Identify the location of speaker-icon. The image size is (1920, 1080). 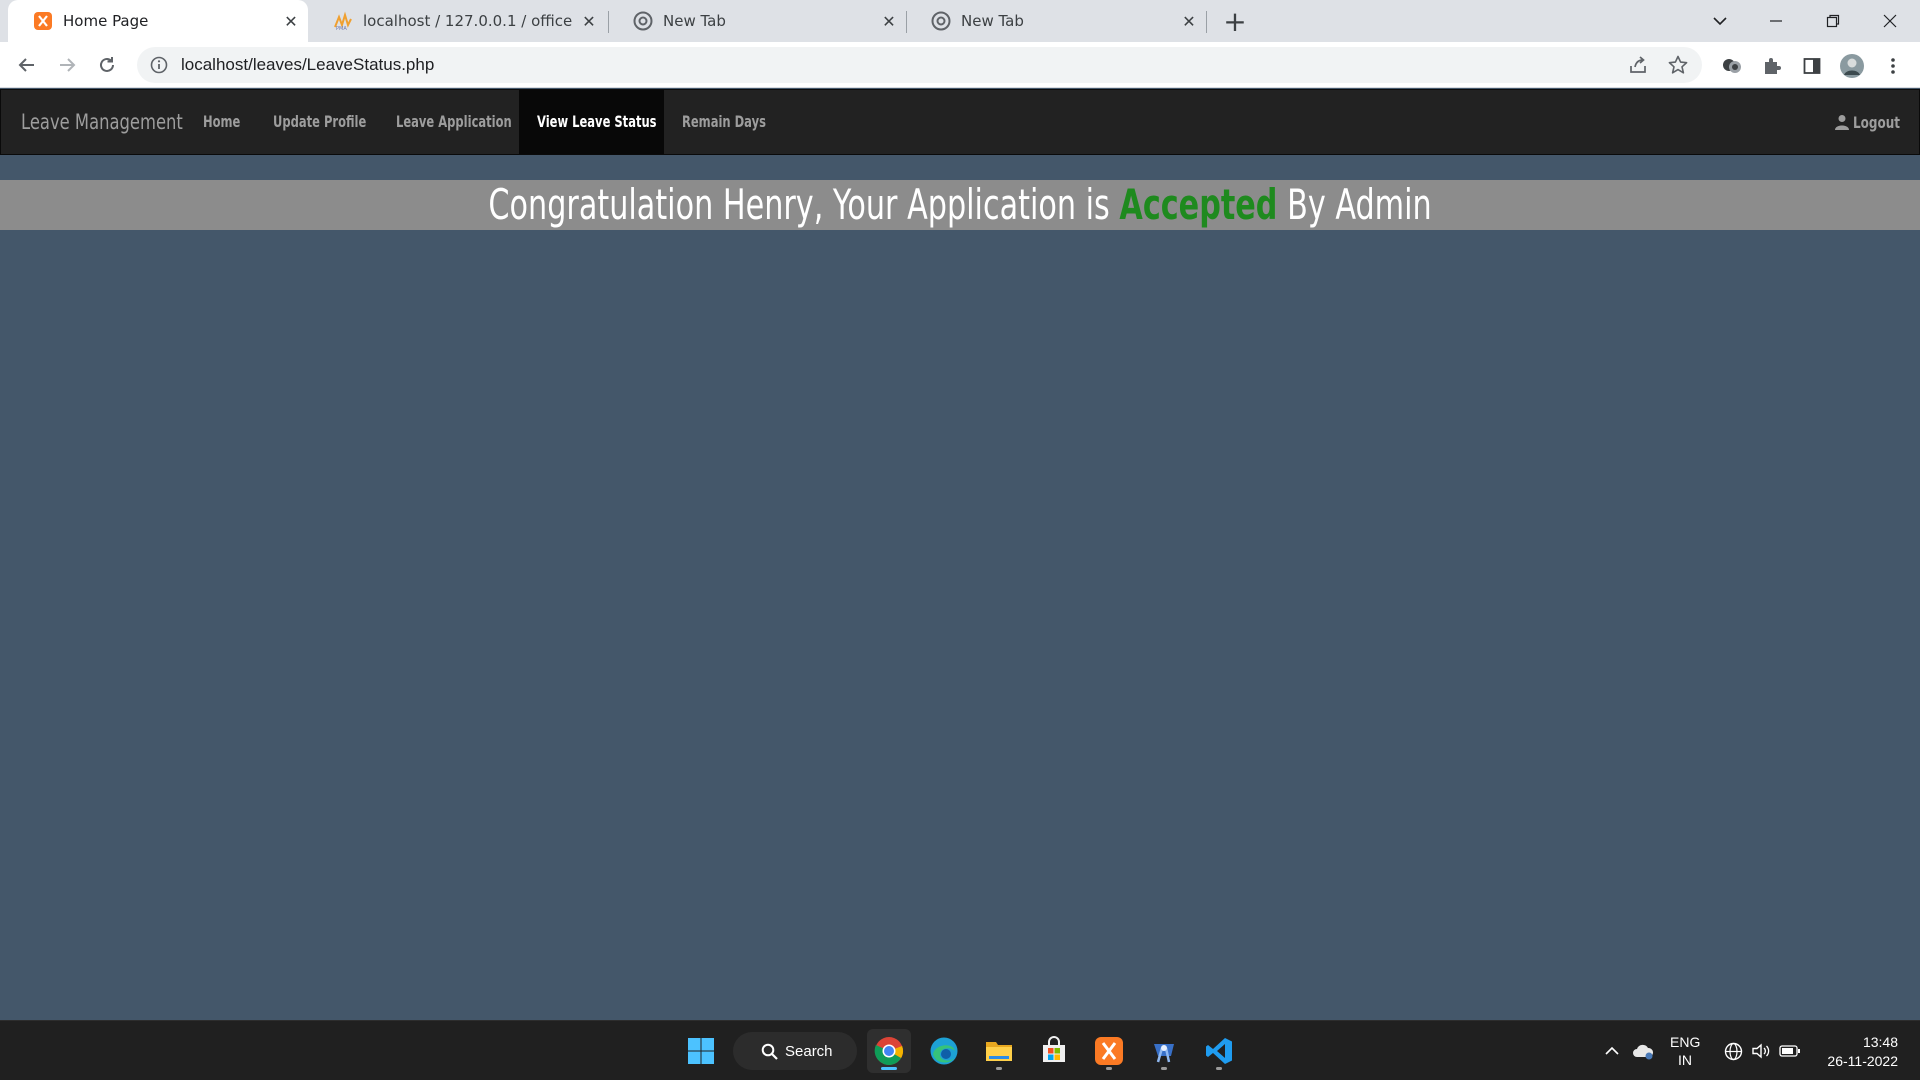
(1761, 1051).